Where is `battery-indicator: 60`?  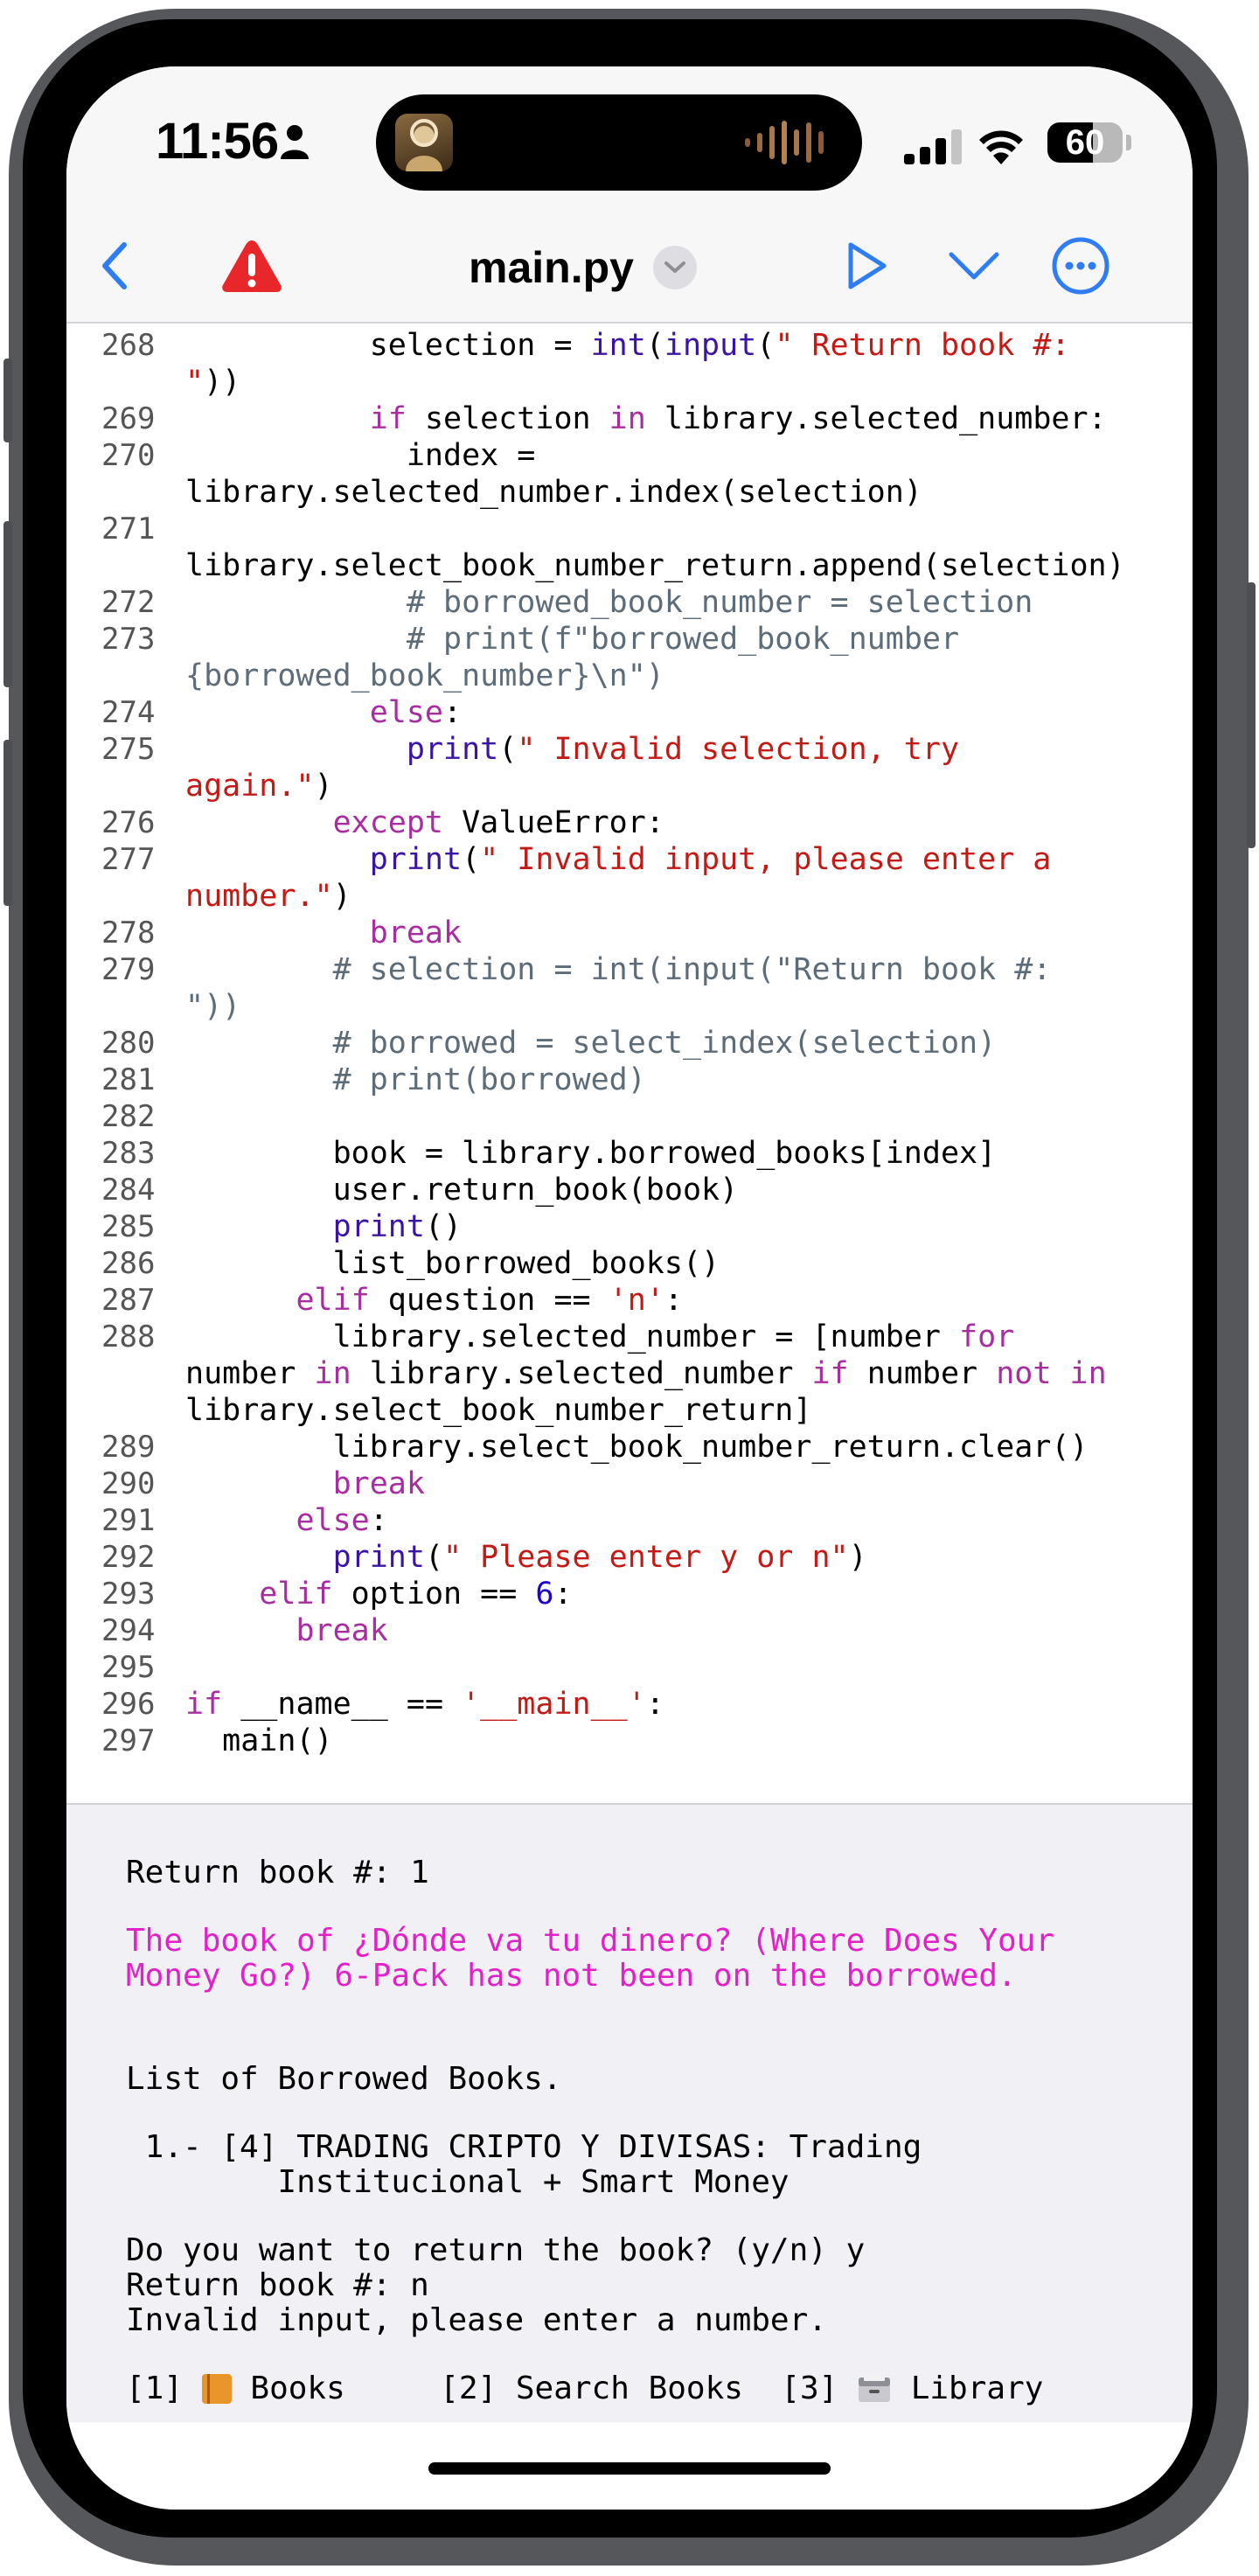
battery-indicator: 60 is located at coordinates (1085, 142).